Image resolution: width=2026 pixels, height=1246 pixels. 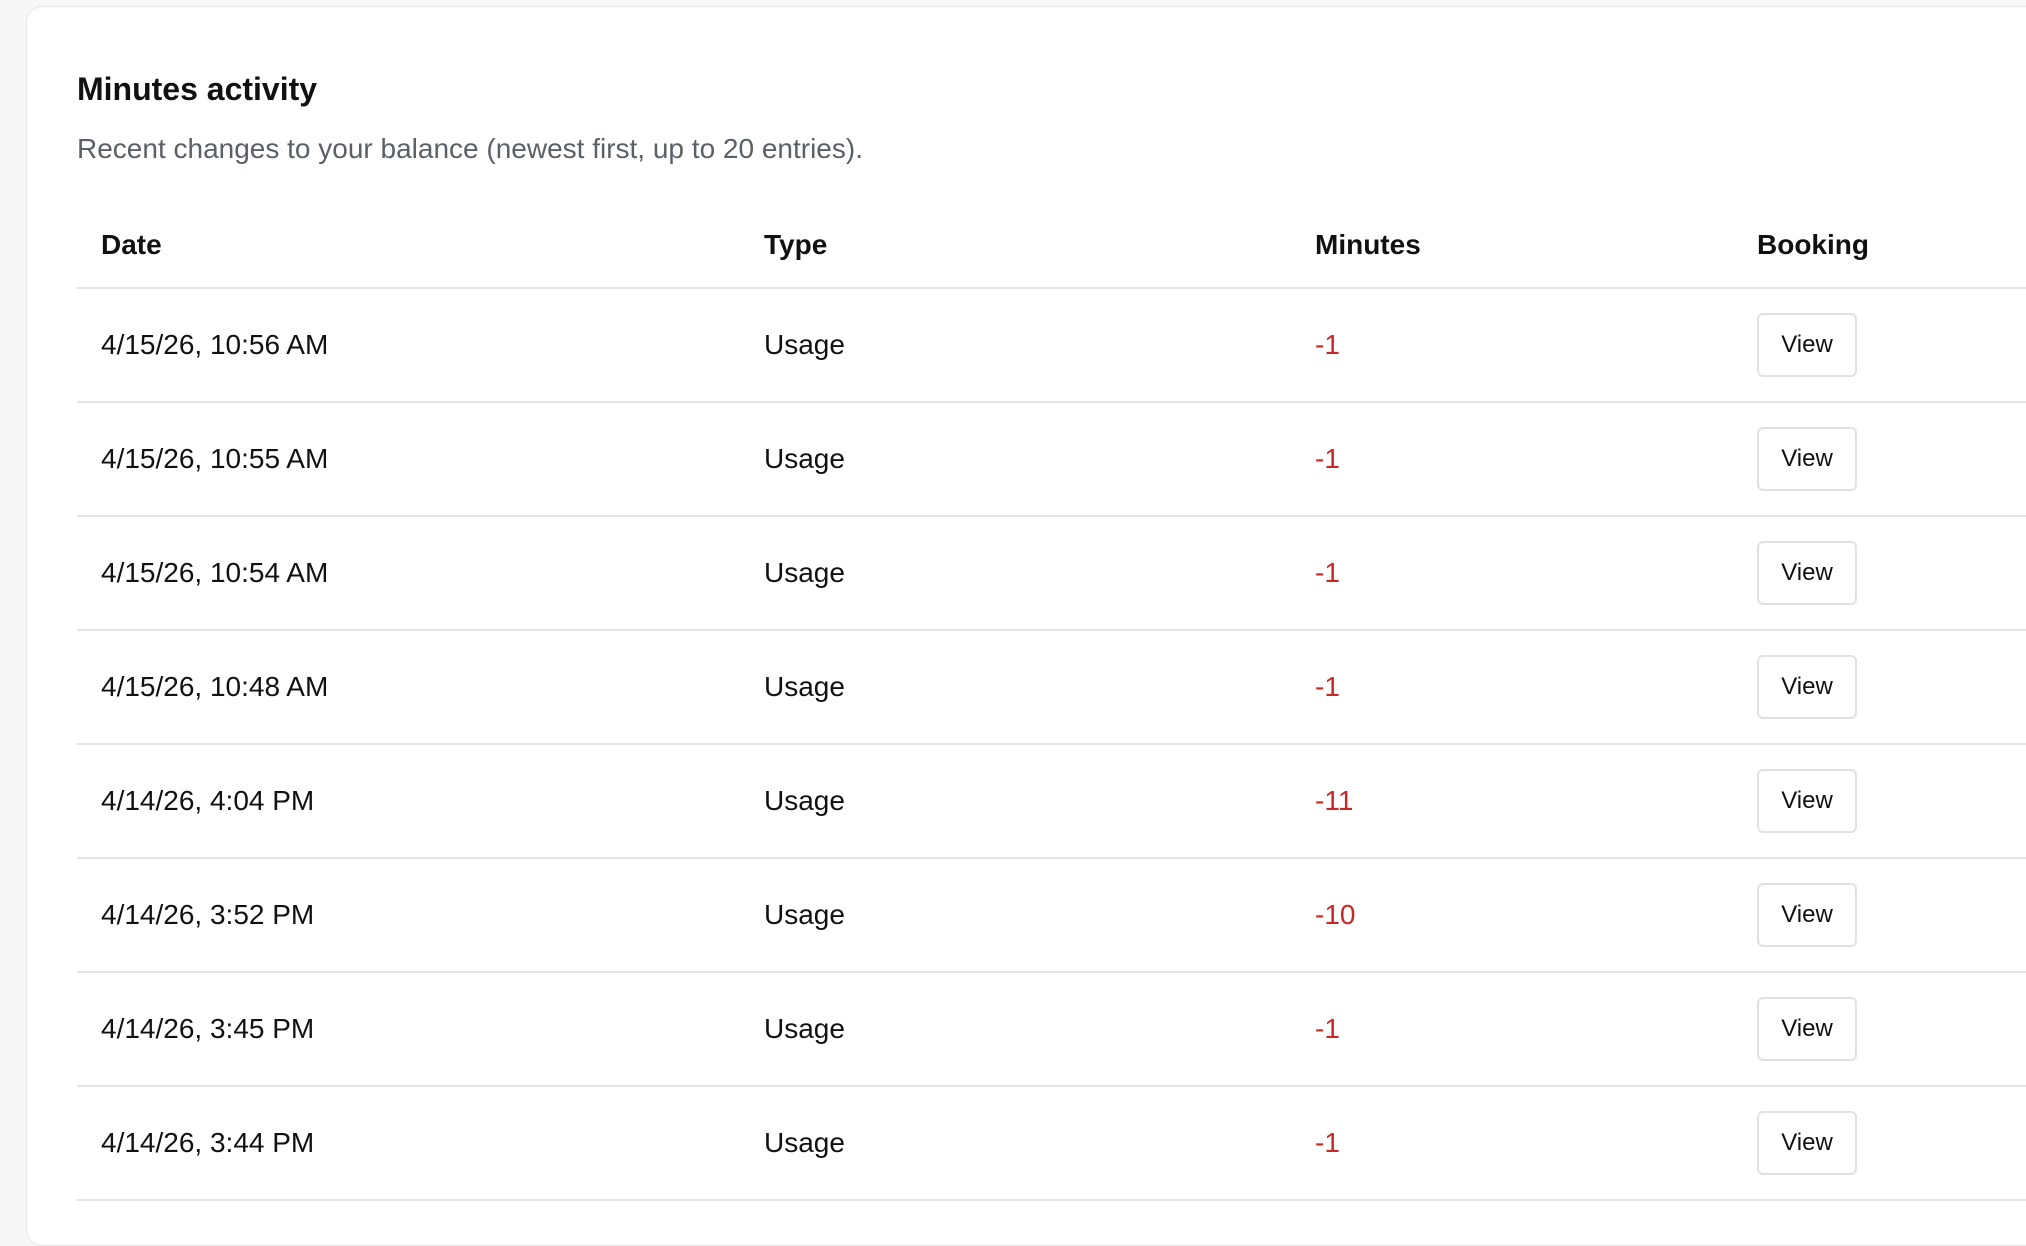 I want to click on column-header-minutes: Minutes, so click(x=1512, y=246).